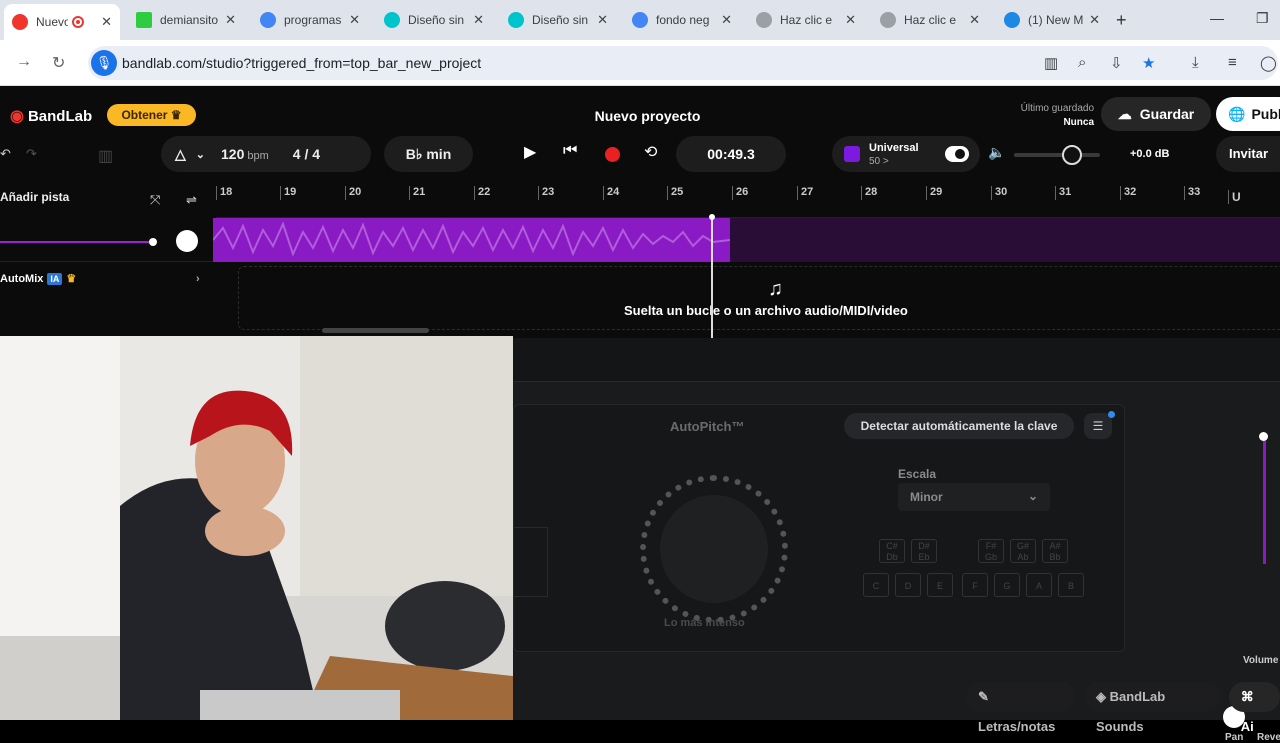  What do you see at coordinates (957, 154) in the screenshot?
I see `universal-toggle` at bounding box center [957, 154].